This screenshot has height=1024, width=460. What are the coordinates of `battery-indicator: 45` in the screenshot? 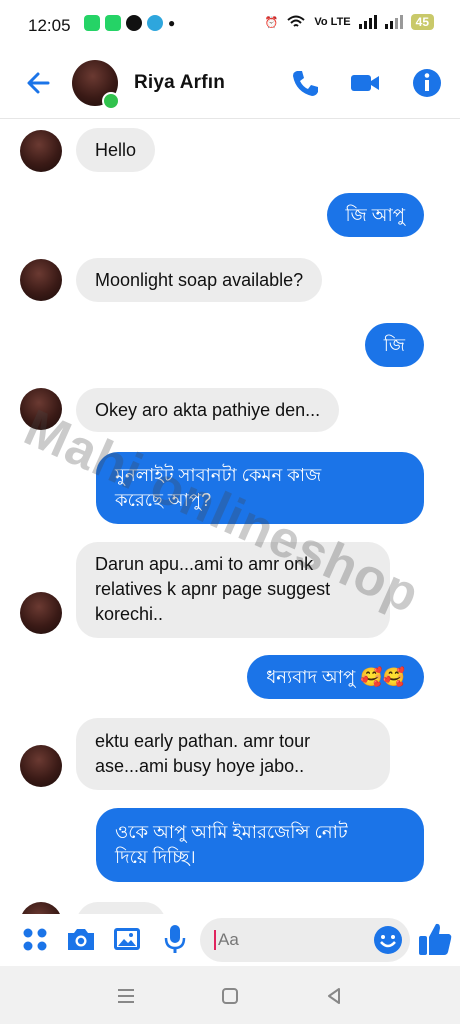 It's located at (422, 22).